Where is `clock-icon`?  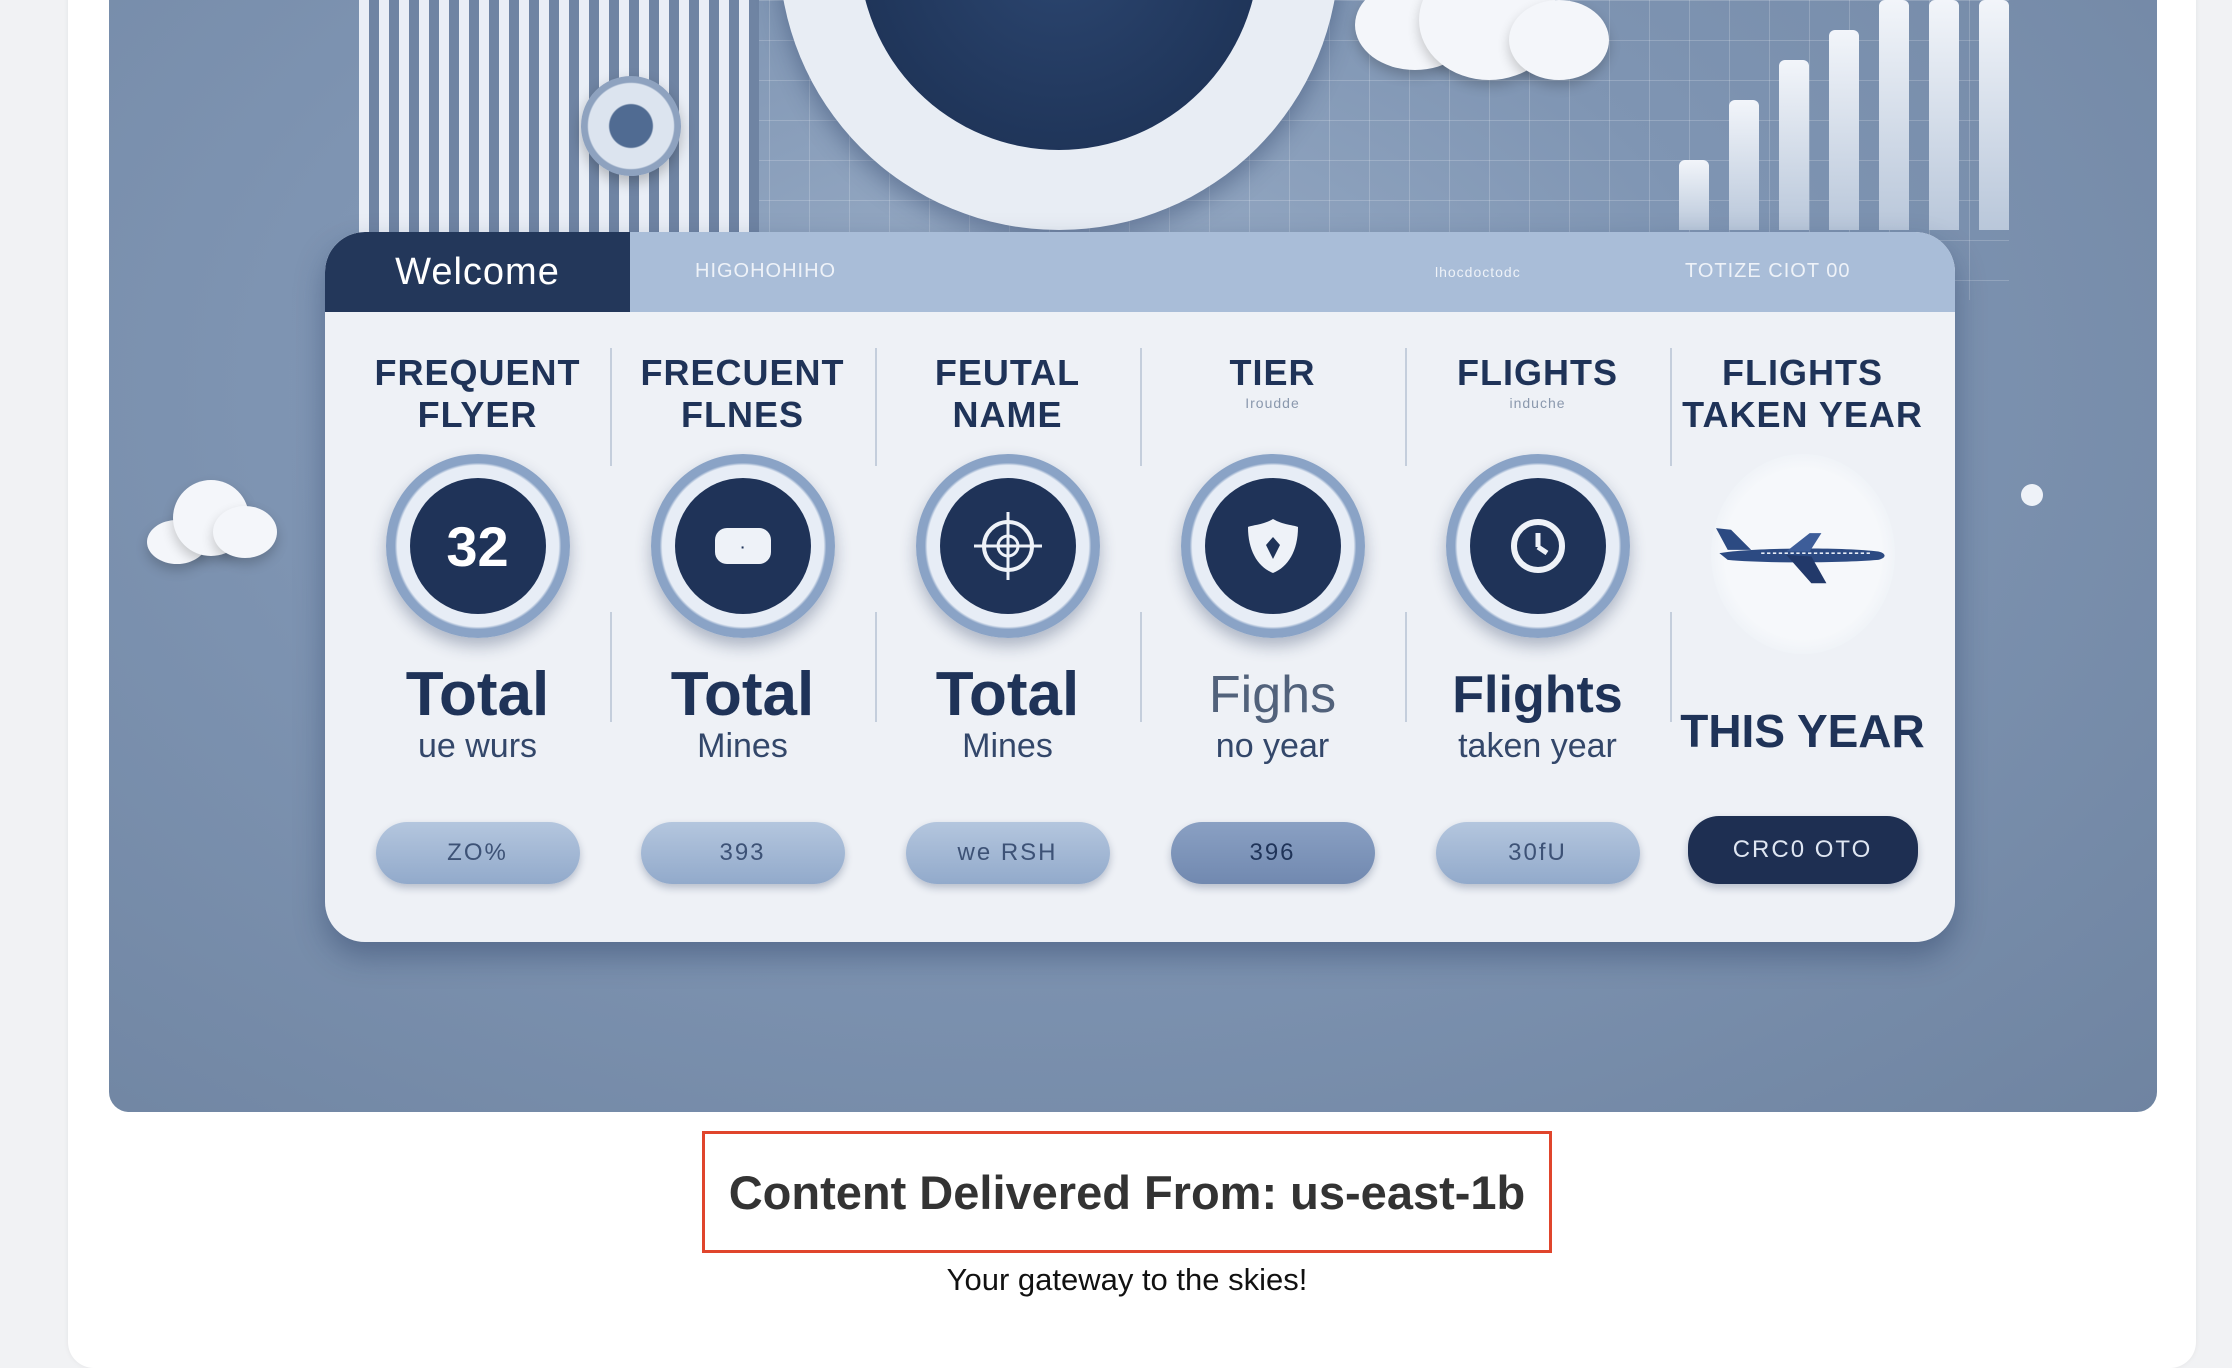 clock-icon is located at coordinates (1537, 546).